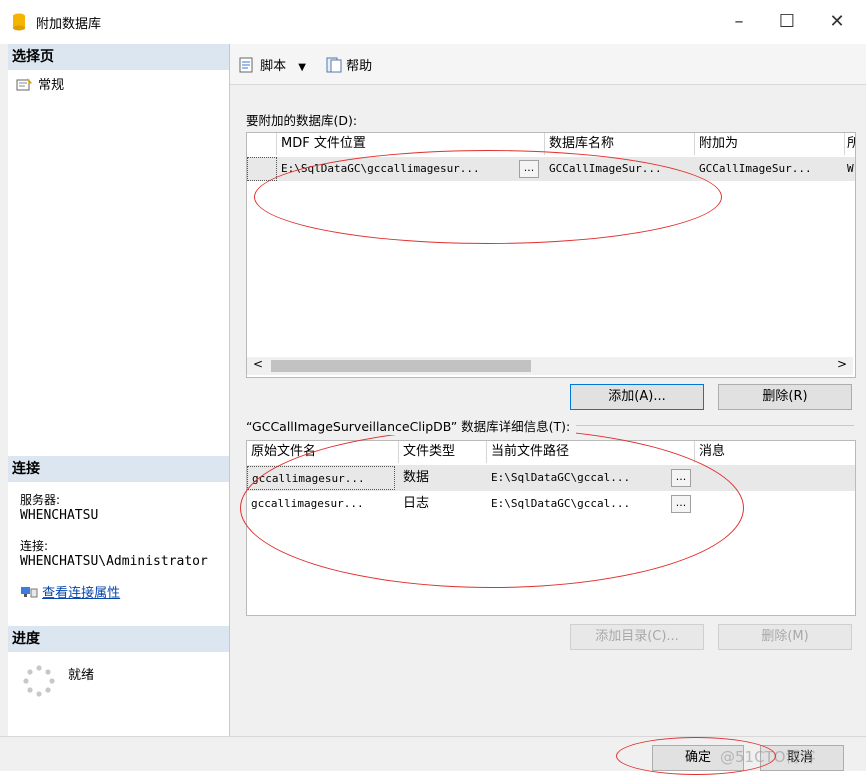 Image resolution: width=866 pixels, height=775 pixels. Describe the element at coordinates (334, 65) in the screenshot. I see `help-icon` at that location.